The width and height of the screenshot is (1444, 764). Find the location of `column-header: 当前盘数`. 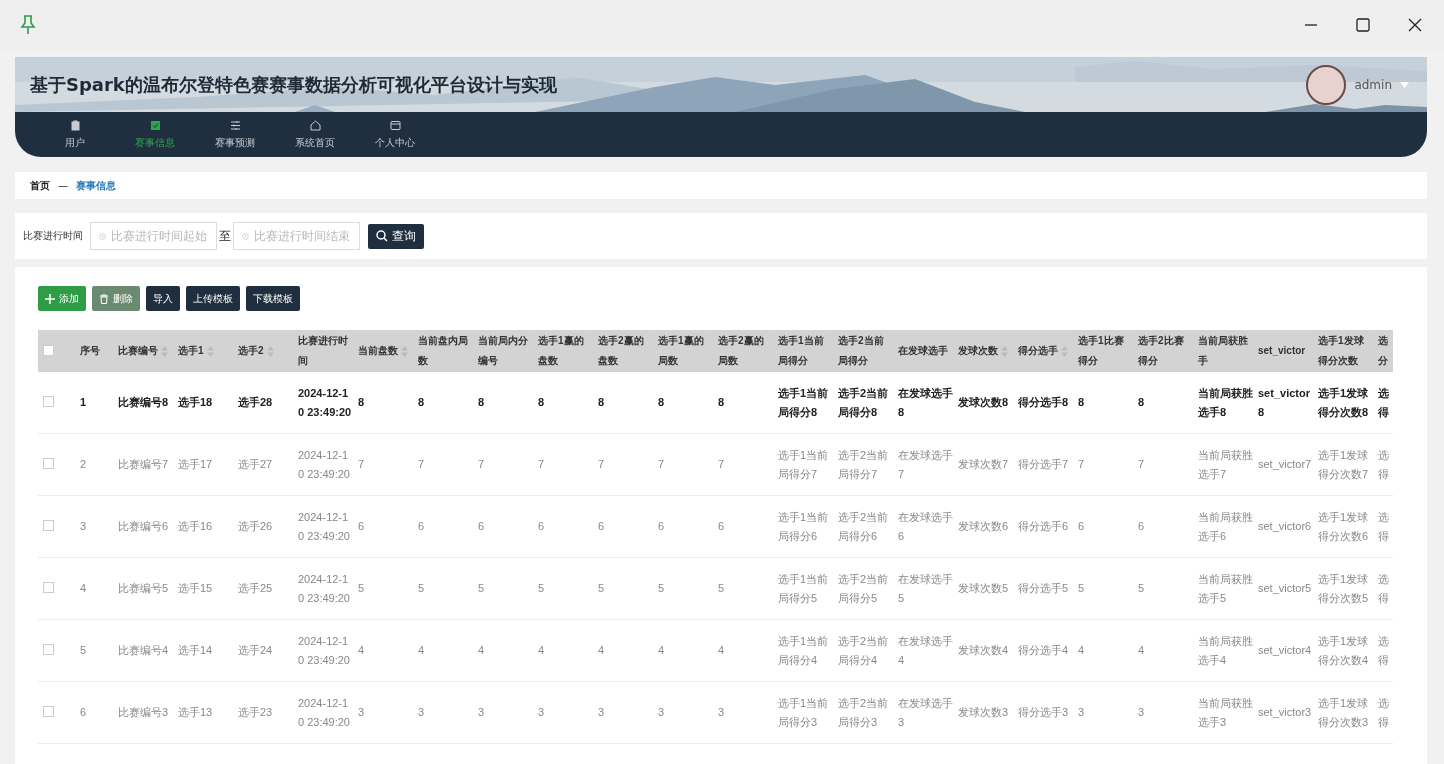

column-header: 当前盘数 is located at coordinates (378, 351).